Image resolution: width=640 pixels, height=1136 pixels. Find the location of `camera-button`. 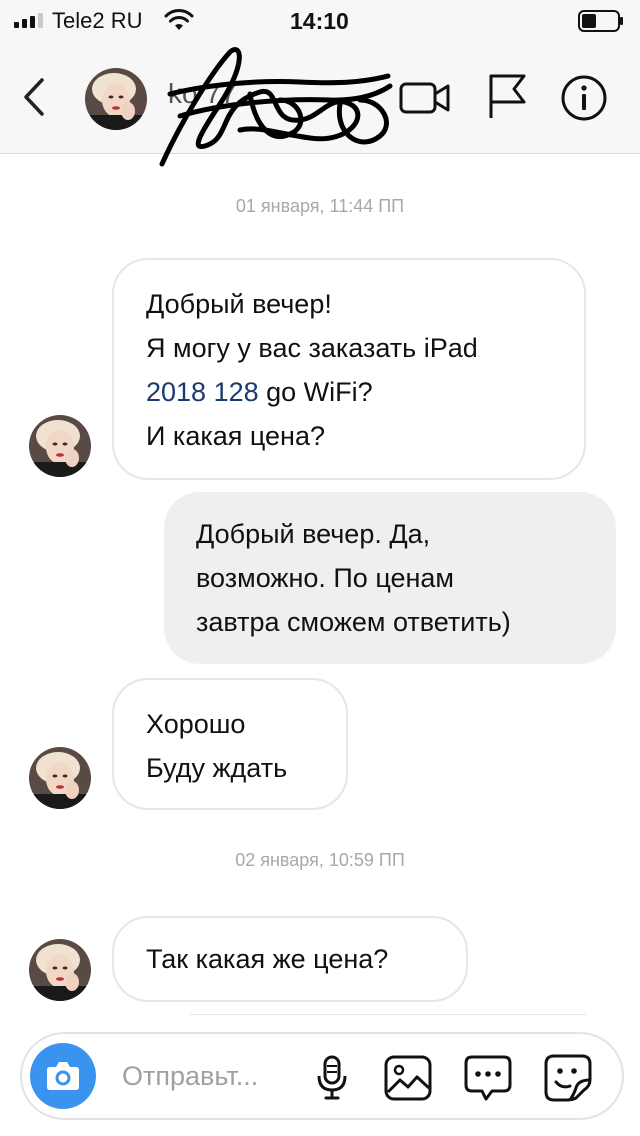

camera-button is located at coordinates (63, 1076).